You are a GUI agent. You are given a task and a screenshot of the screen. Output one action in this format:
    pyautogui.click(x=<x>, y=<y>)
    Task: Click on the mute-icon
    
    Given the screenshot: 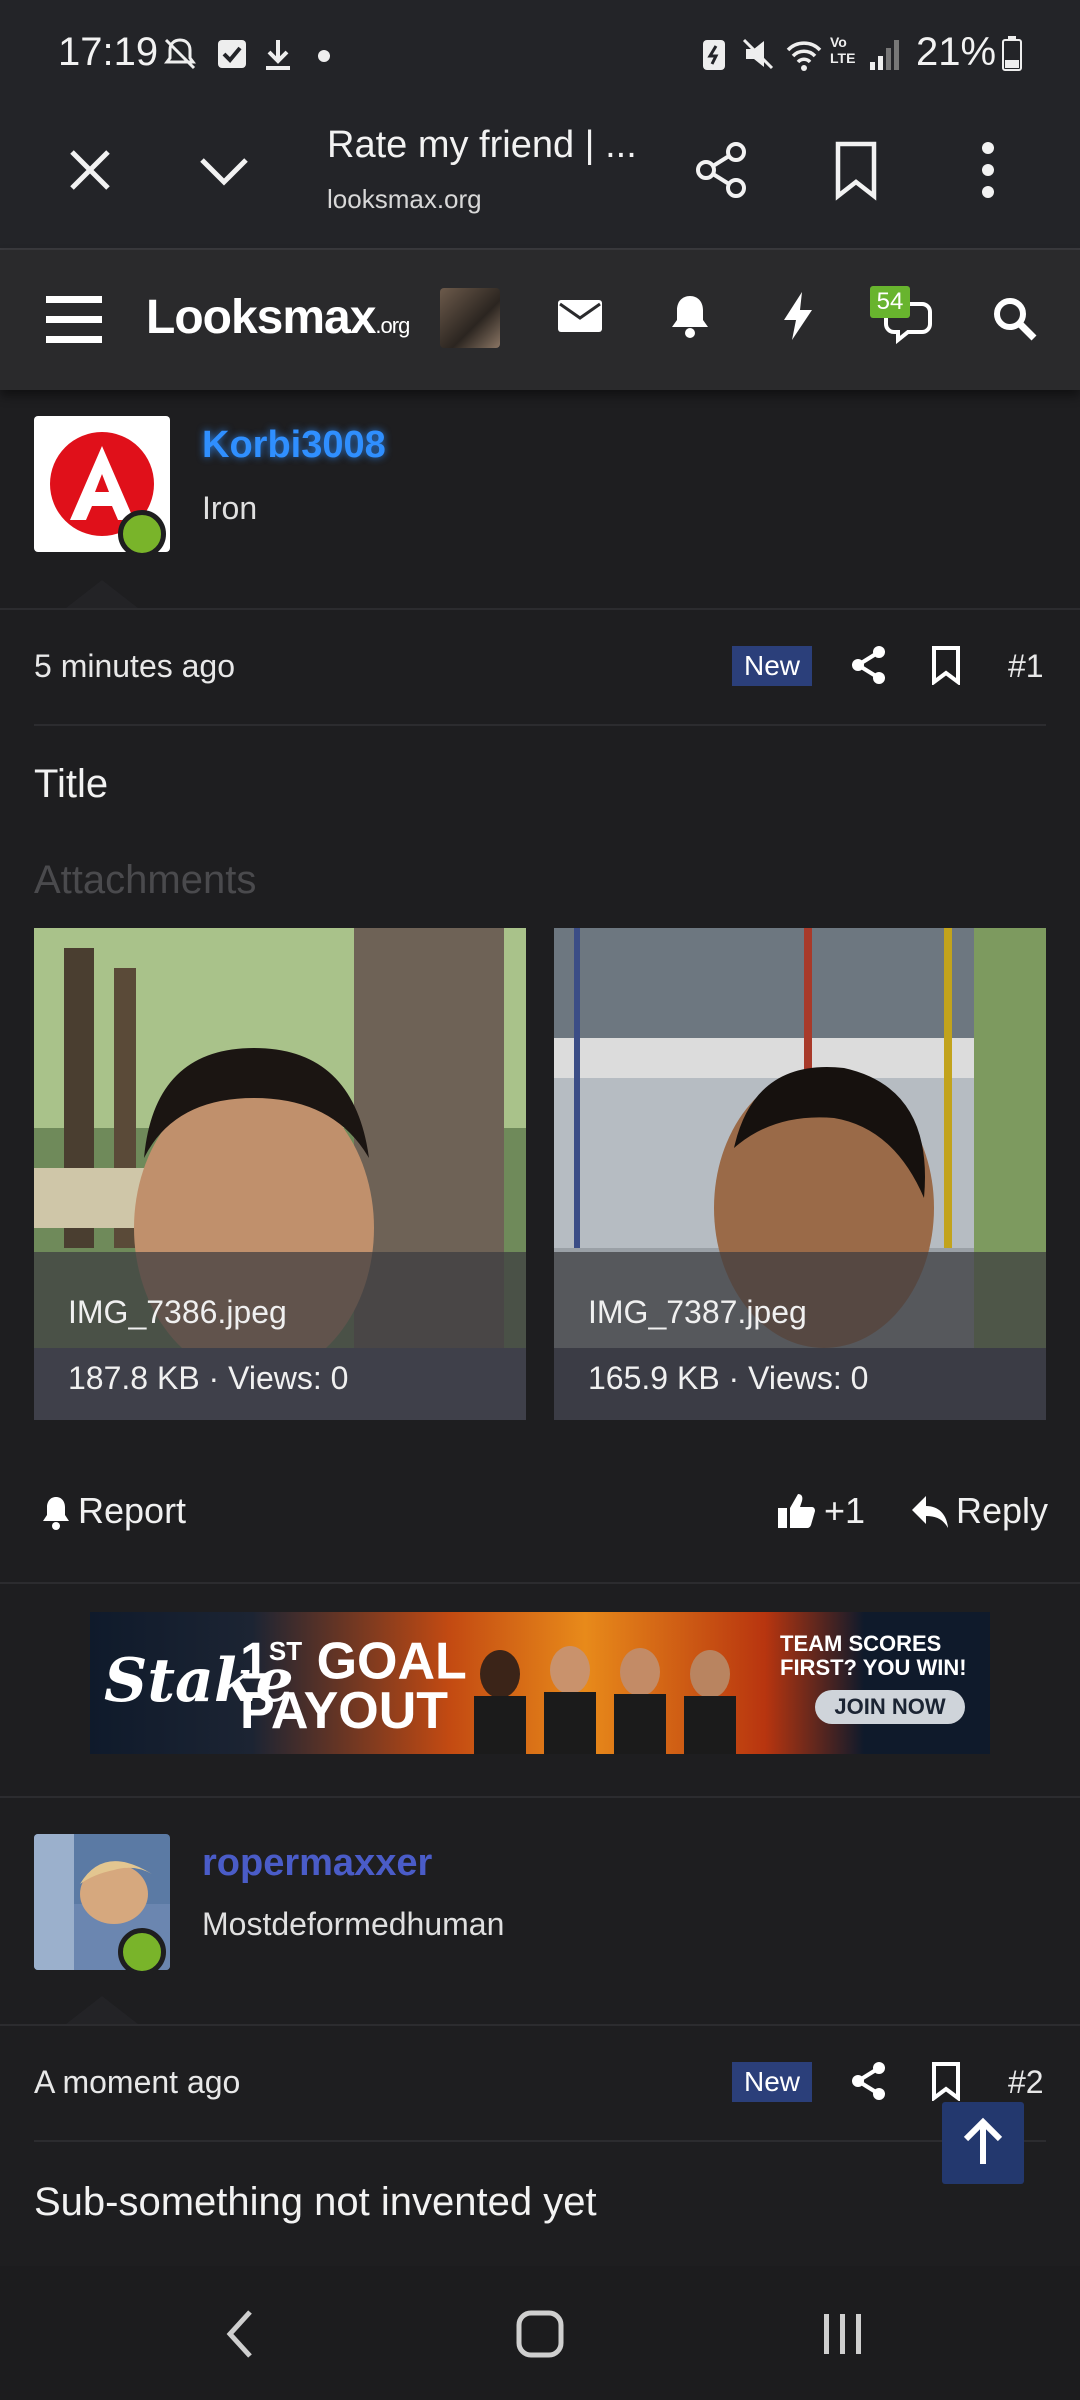 What is the action you would take?
    pyautogui.click(x=758, y=54)
    